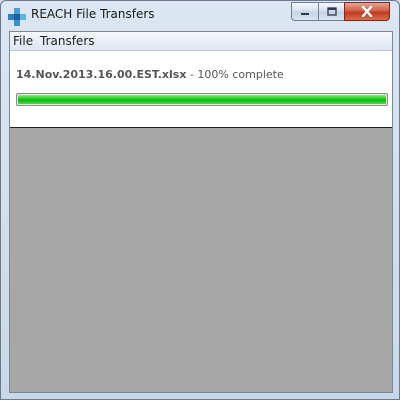  Describe the element at coordinates (17, 17) in the screenshot. I see `reach-app-icon` at that location.